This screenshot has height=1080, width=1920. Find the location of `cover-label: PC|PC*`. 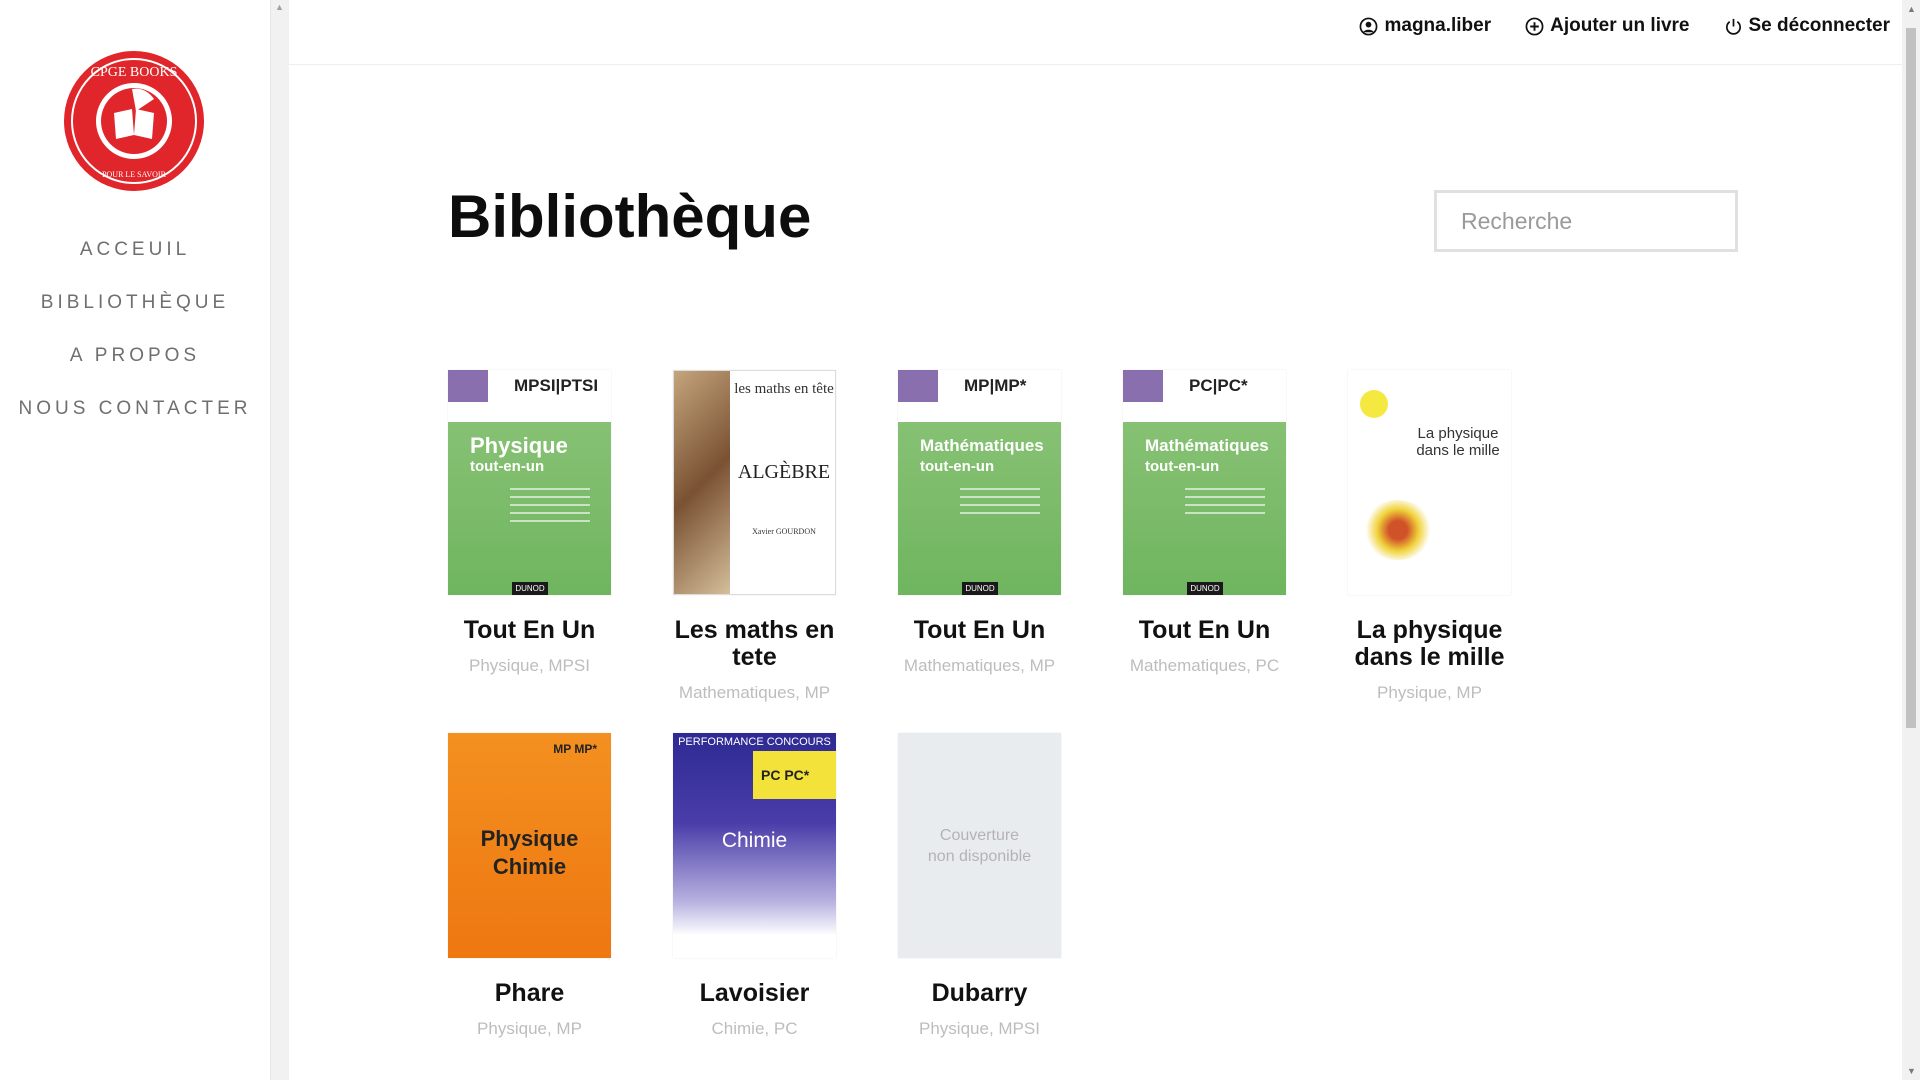

cover-label: PC|PC* is located at coordinates (1218, 385).